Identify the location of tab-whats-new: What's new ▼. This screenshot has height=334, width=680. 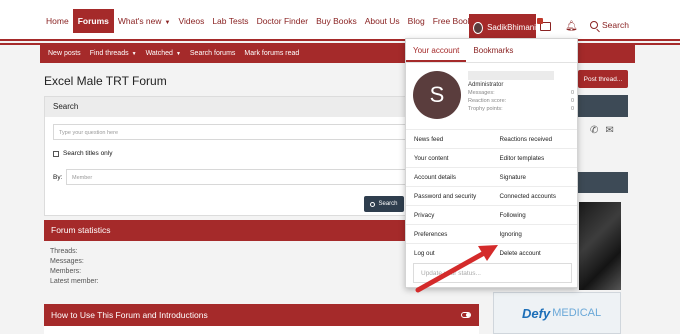
(144, 21).